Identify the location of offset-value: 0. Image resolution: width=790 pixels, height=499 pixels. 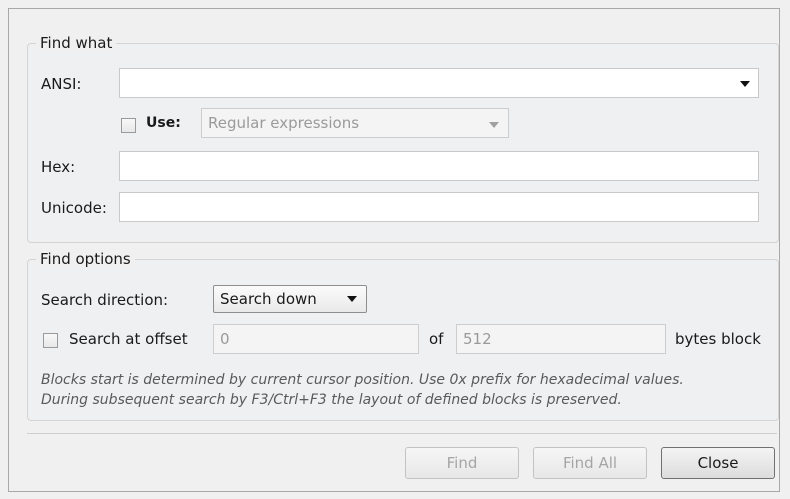
(225, 339).